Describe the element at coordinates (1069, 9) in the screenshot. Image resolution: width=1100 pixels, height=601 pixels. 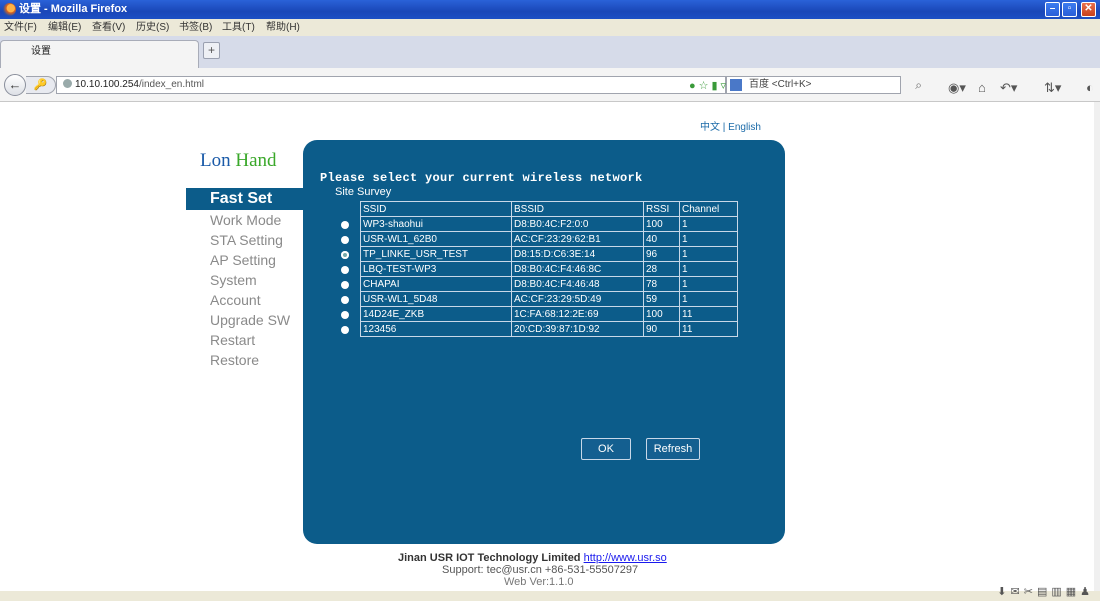
I see `maximize-button: ▫` at that location.